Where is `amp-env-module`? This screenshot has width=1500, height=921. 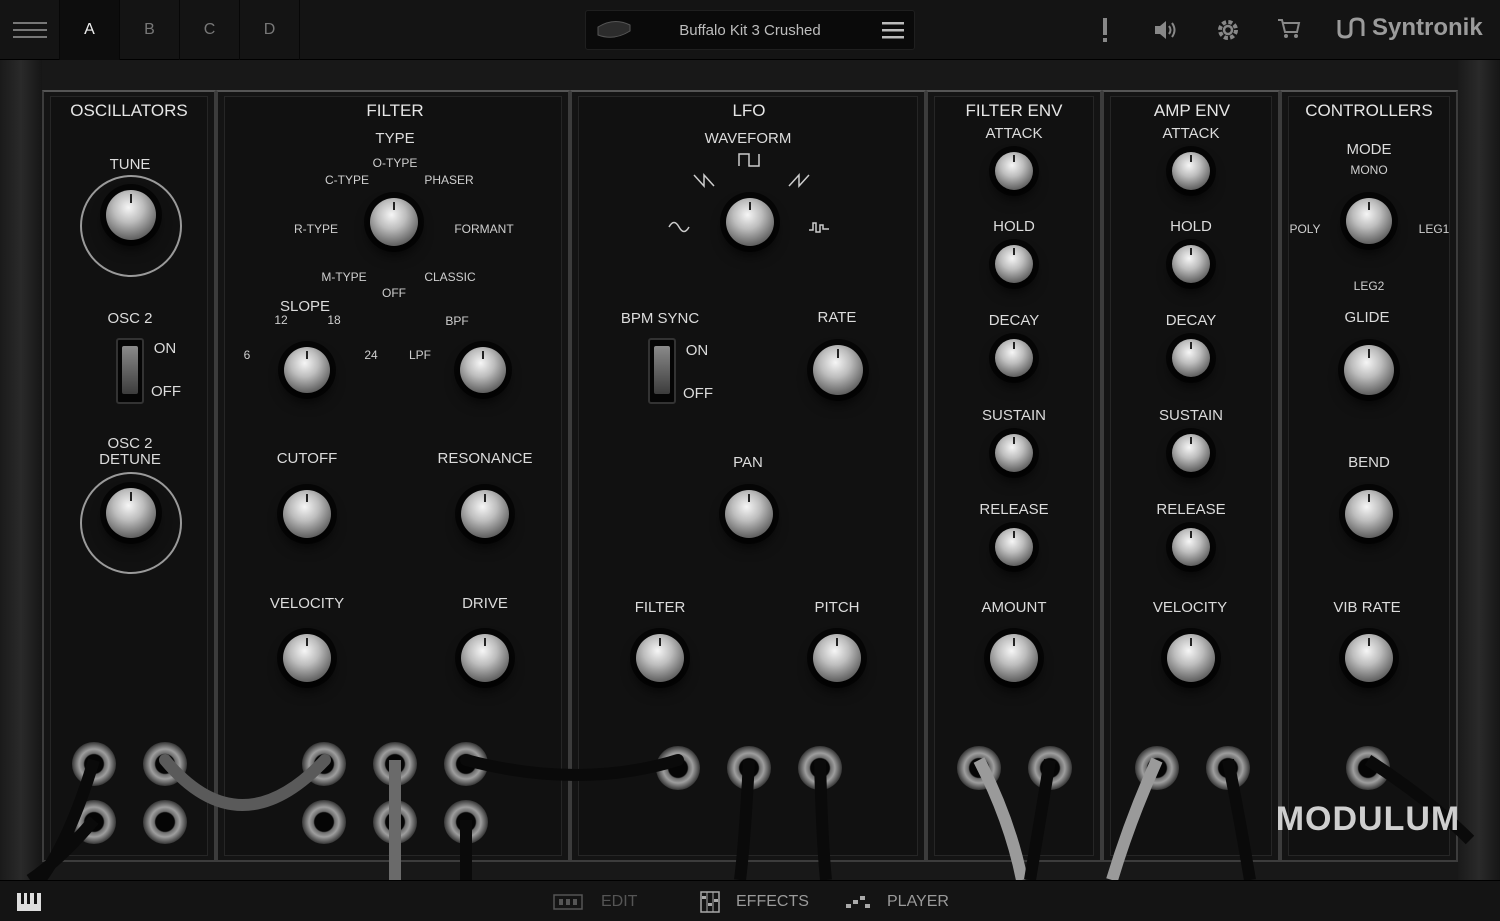
amp-env-module is located at coordinates (1191, 476).